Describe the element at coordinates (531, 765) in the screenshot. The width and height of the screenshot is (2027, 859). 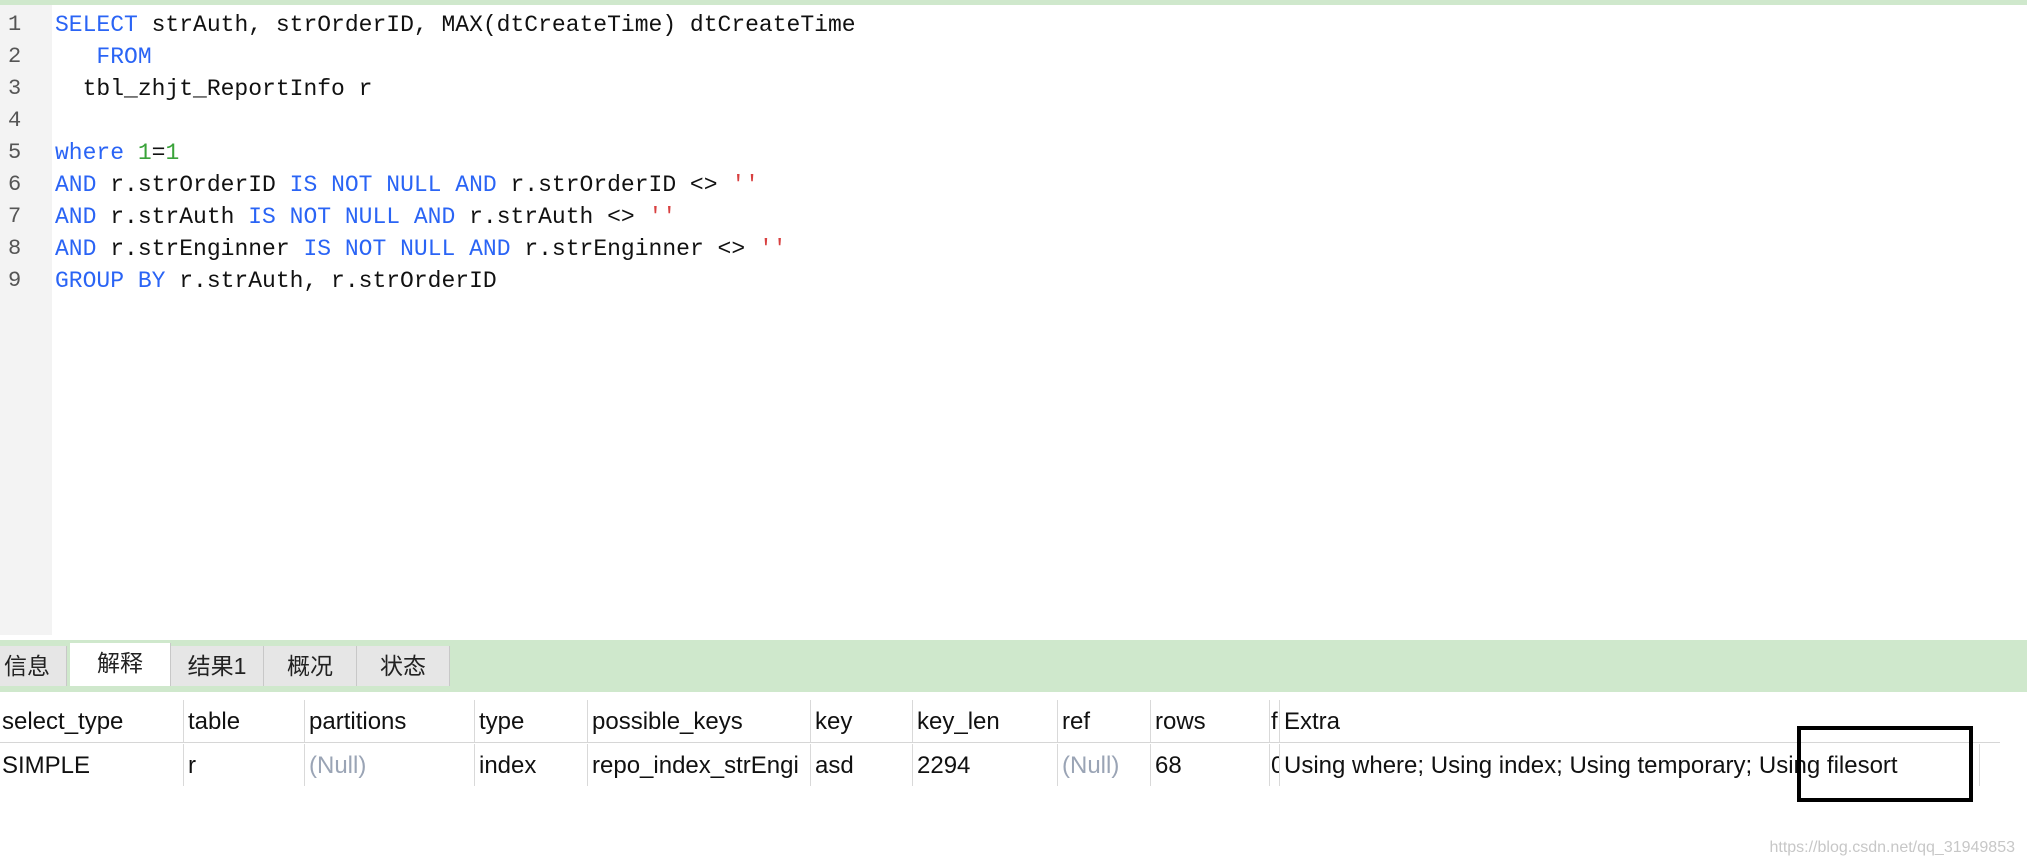
I see `cell-type: index` at that location.